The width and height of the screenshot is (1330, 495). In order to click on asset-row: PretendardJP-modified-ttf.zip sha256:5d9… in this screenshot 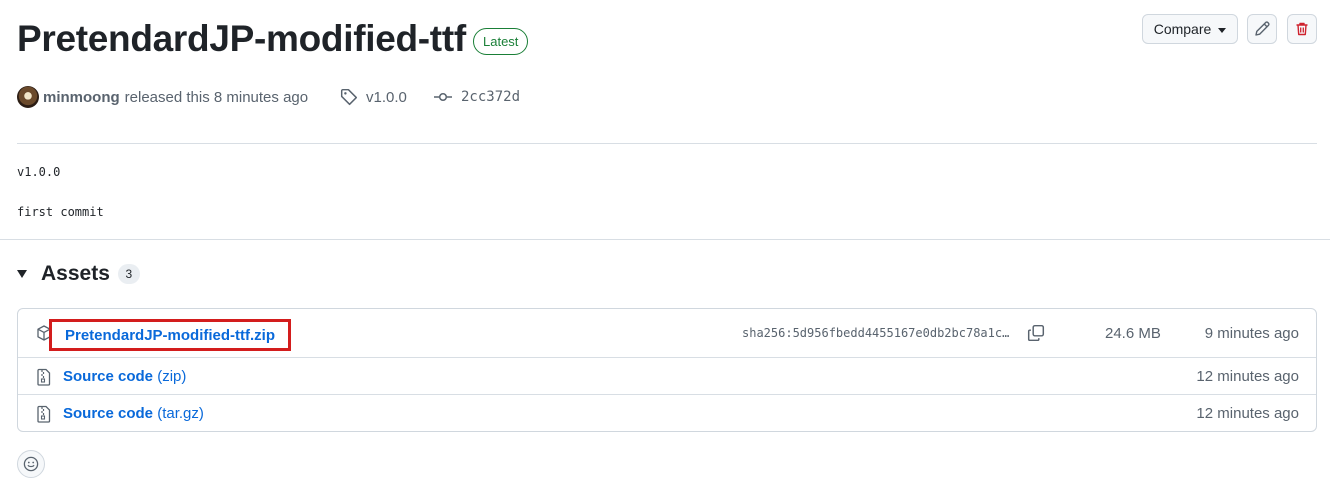, I will do `click(667, 333)`.